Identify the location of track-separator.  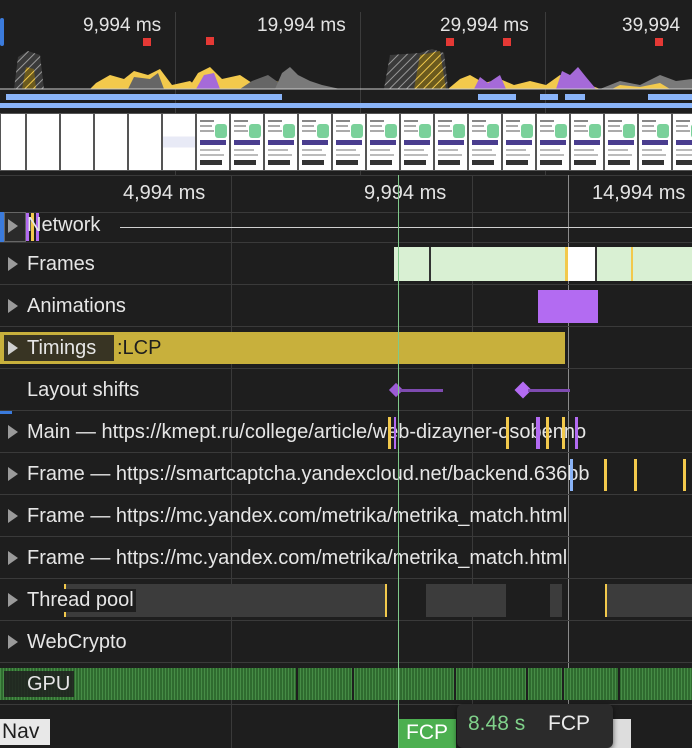
(406, 227).